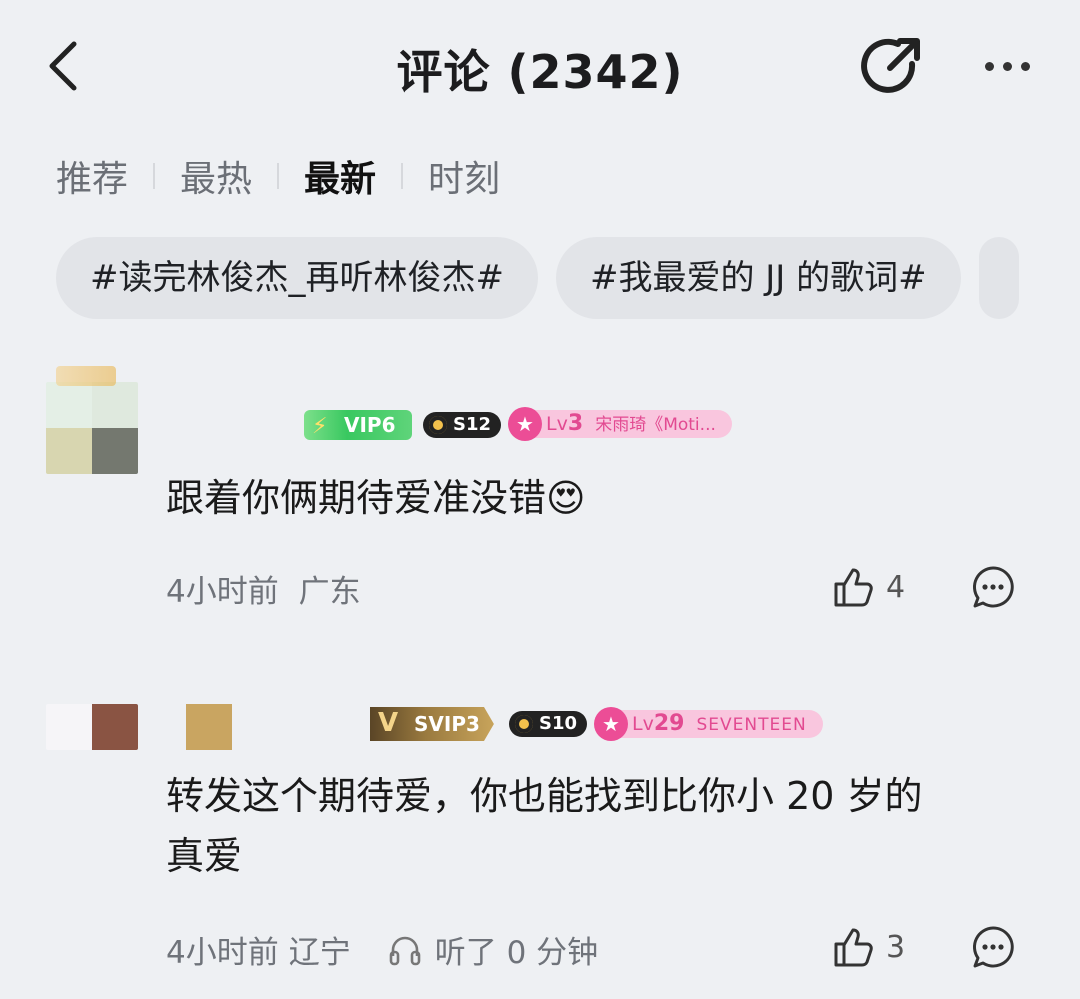 This screenshot has width=1080, height=999. I want to click on topic-chip: #我最爱的 JJ 的歌词#, so click(758, 278).